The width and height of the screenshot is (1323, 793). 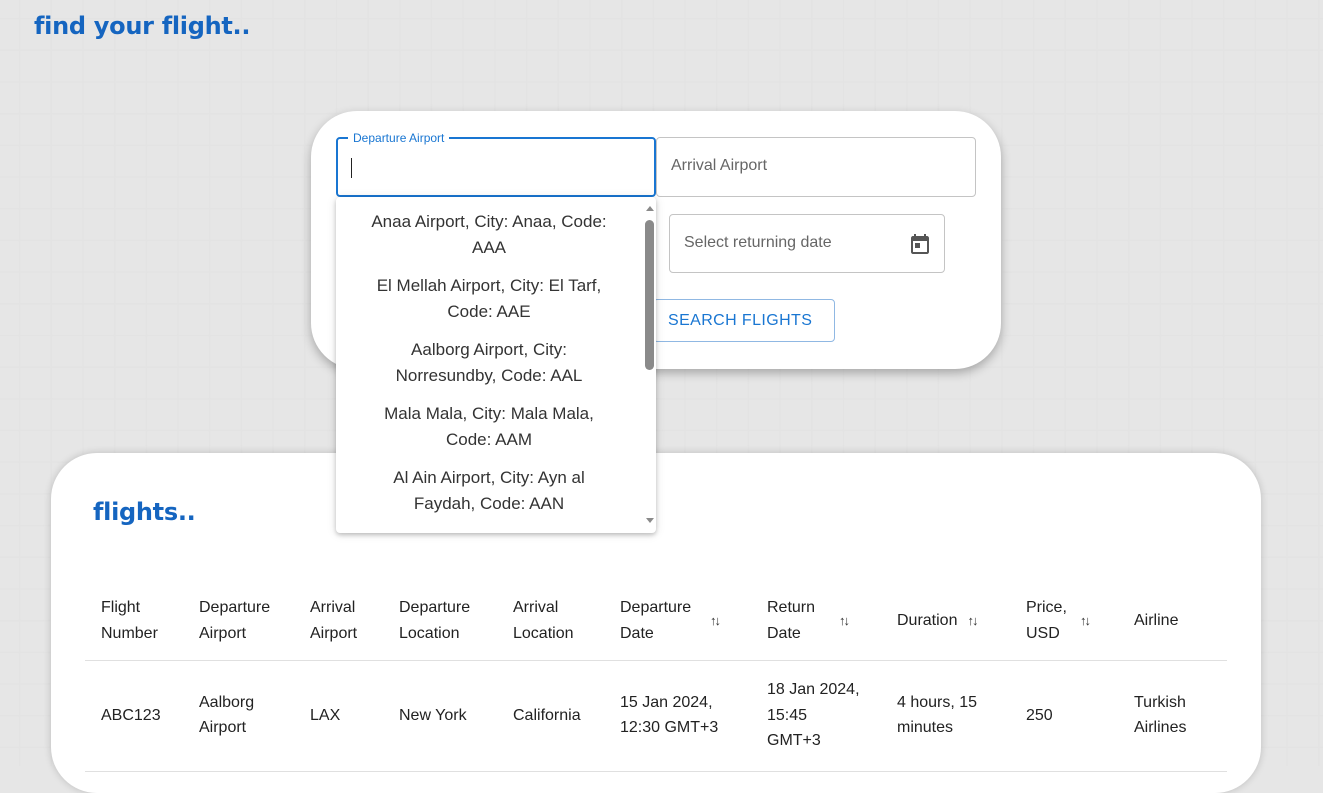 I want to click on column-header-duration: Duration ↑↓, so click(x=945, y=622).